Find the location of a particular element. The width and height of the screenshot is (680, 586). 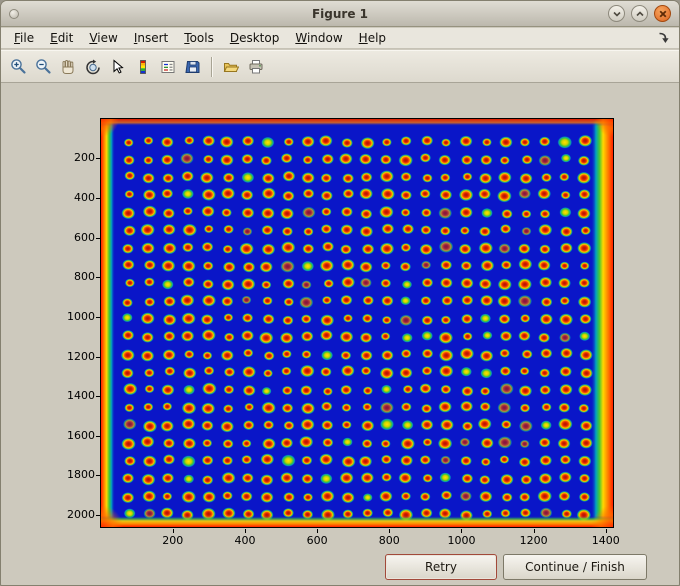

print-button is located at coordinates (256, 67).